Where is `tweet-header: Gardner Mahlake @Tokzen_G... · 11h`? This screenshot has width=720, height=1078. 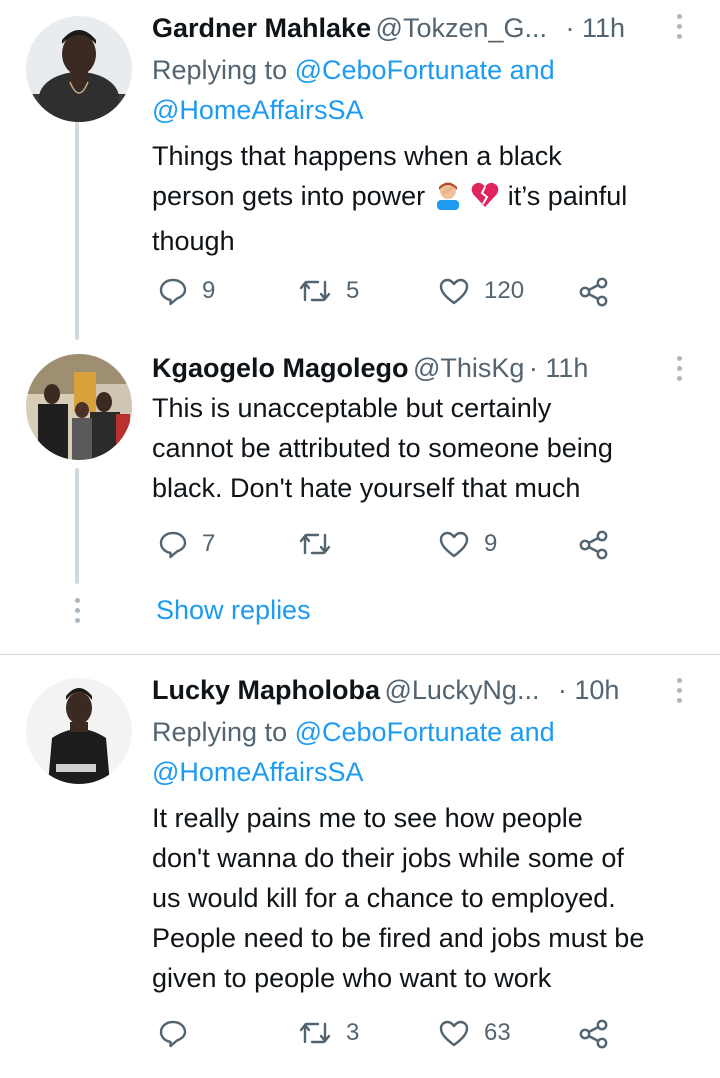 tweet-header: Gardner Mahlake @Tokzen_G... · 11h is located at coordinates (388, 30).